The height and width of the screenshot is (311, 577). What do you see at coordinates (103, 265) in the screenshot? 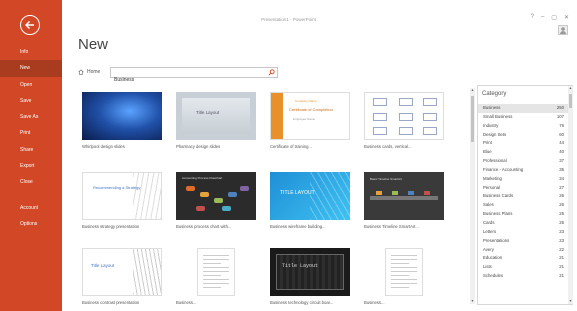
I see `thumb-title: Title Layout` at bounding box center [103, 265].